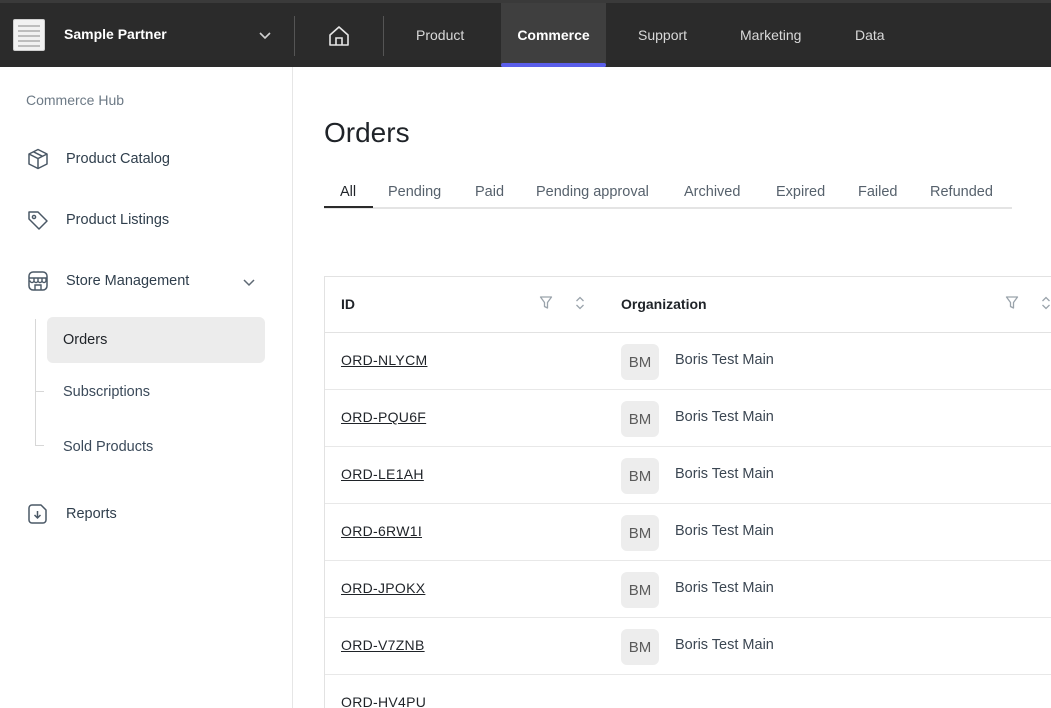 The image size is (1051, 708). What do you see at coordinates (688, 691) in the screenshot?
I see `table-row: ORD-HV4PU` at bounding box center [688, 691].